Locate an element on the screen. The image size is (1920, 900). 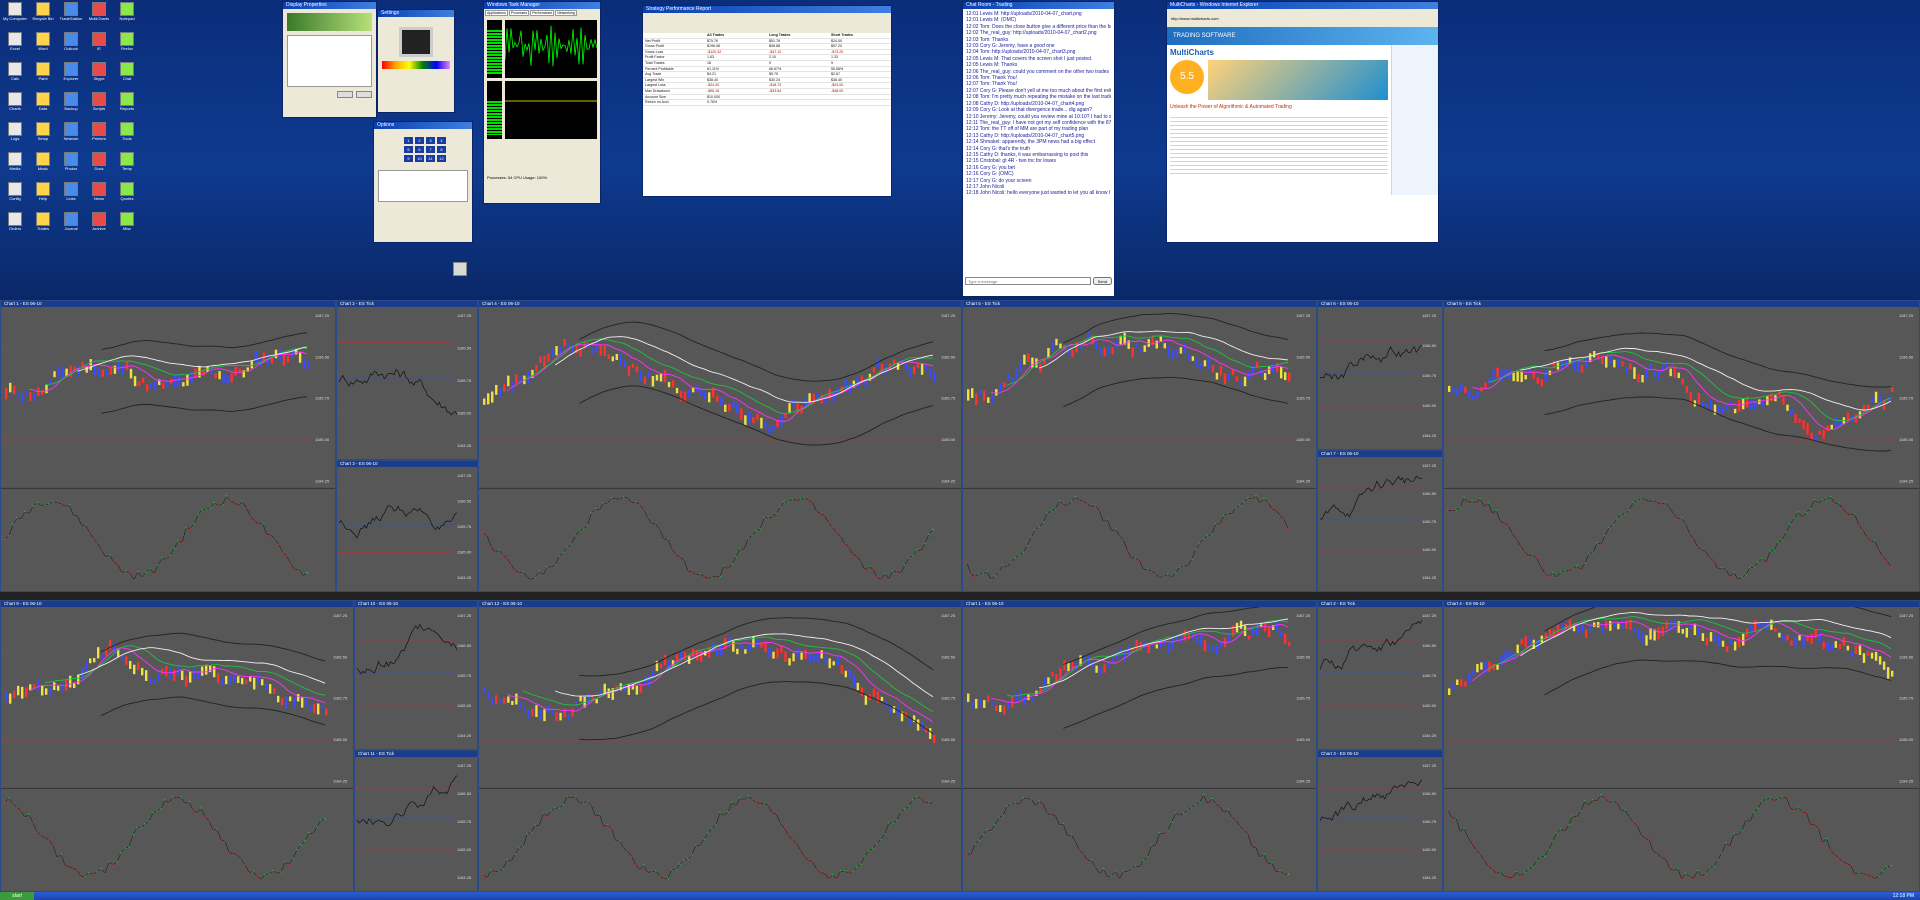
desktop-icon: Backup is located at coordinates (71, 106).